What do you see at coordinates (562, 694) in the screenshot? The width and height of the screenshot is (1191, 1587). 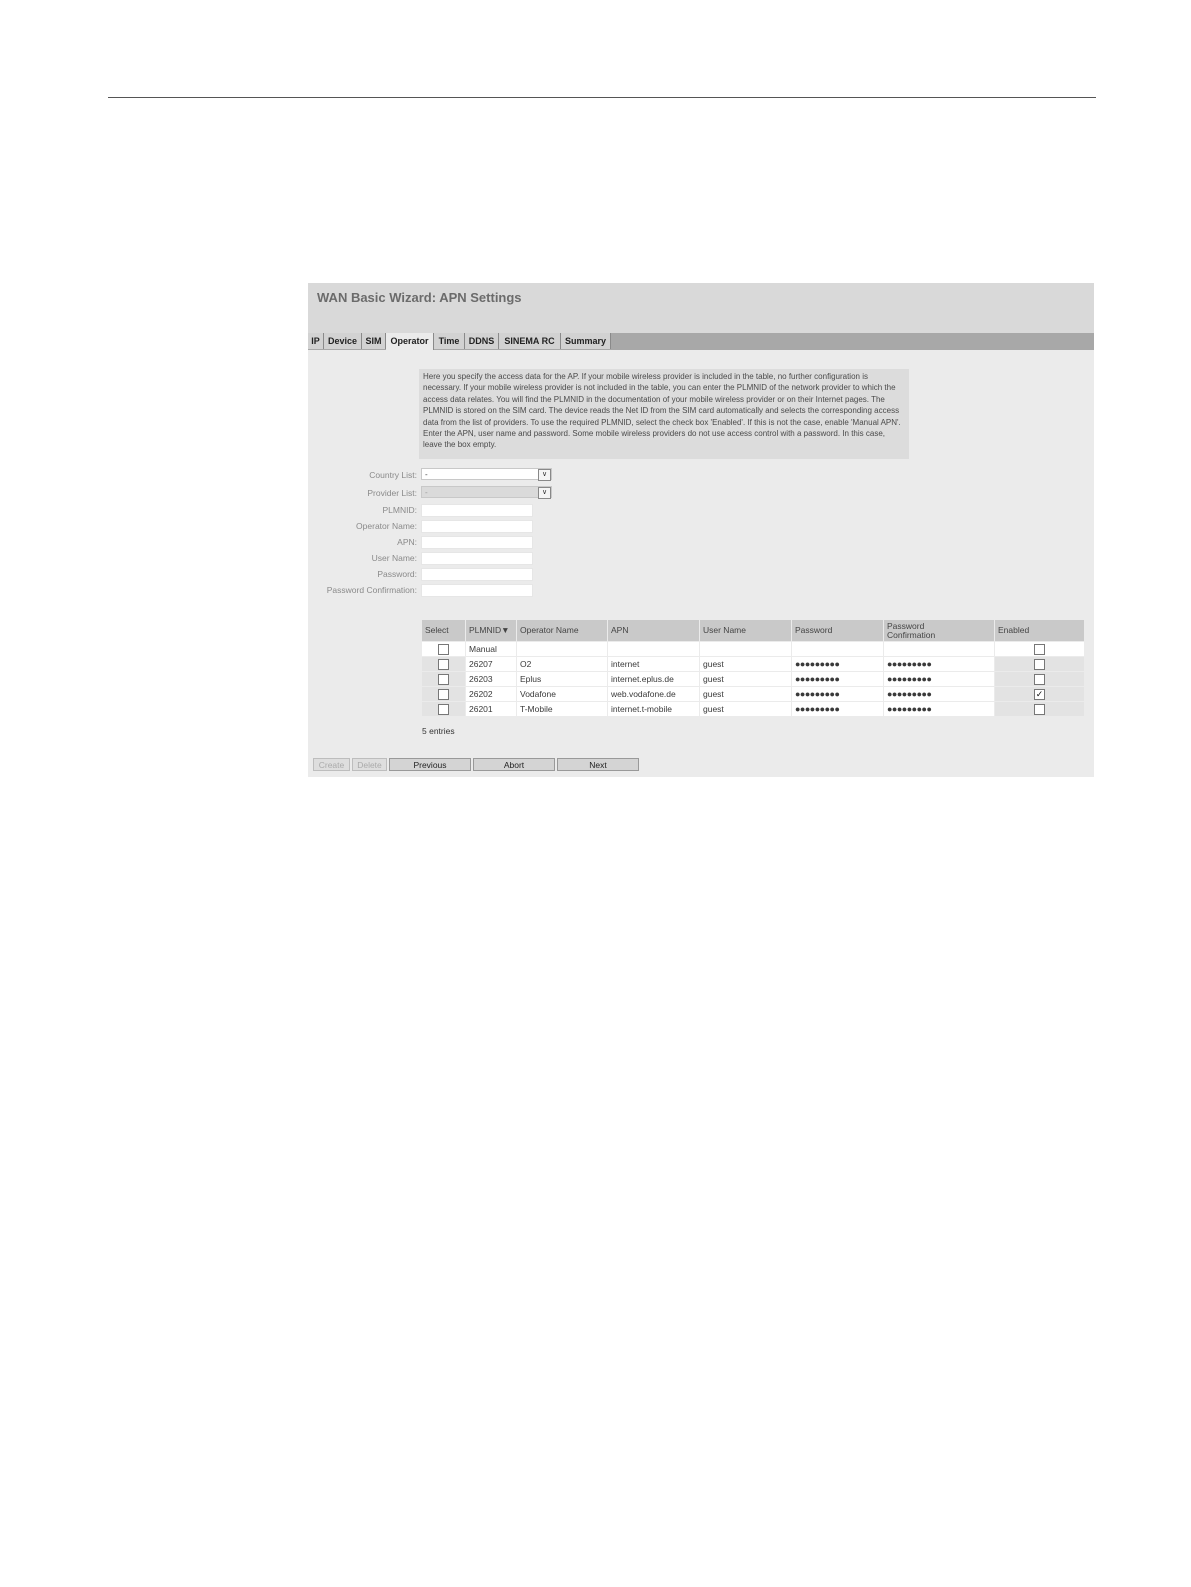 I see `operator-cell: Vodafone` at bounding box center [562, 694].